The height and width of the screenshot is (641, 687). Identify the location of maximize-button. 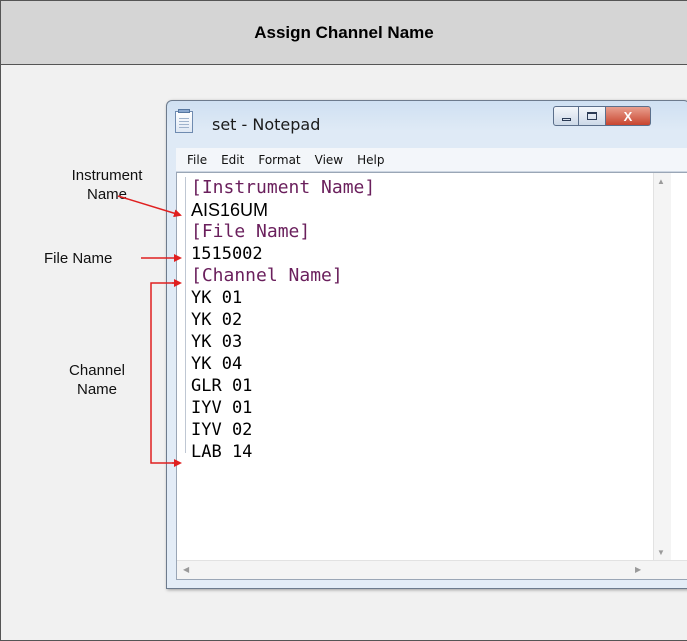
(592, 116).